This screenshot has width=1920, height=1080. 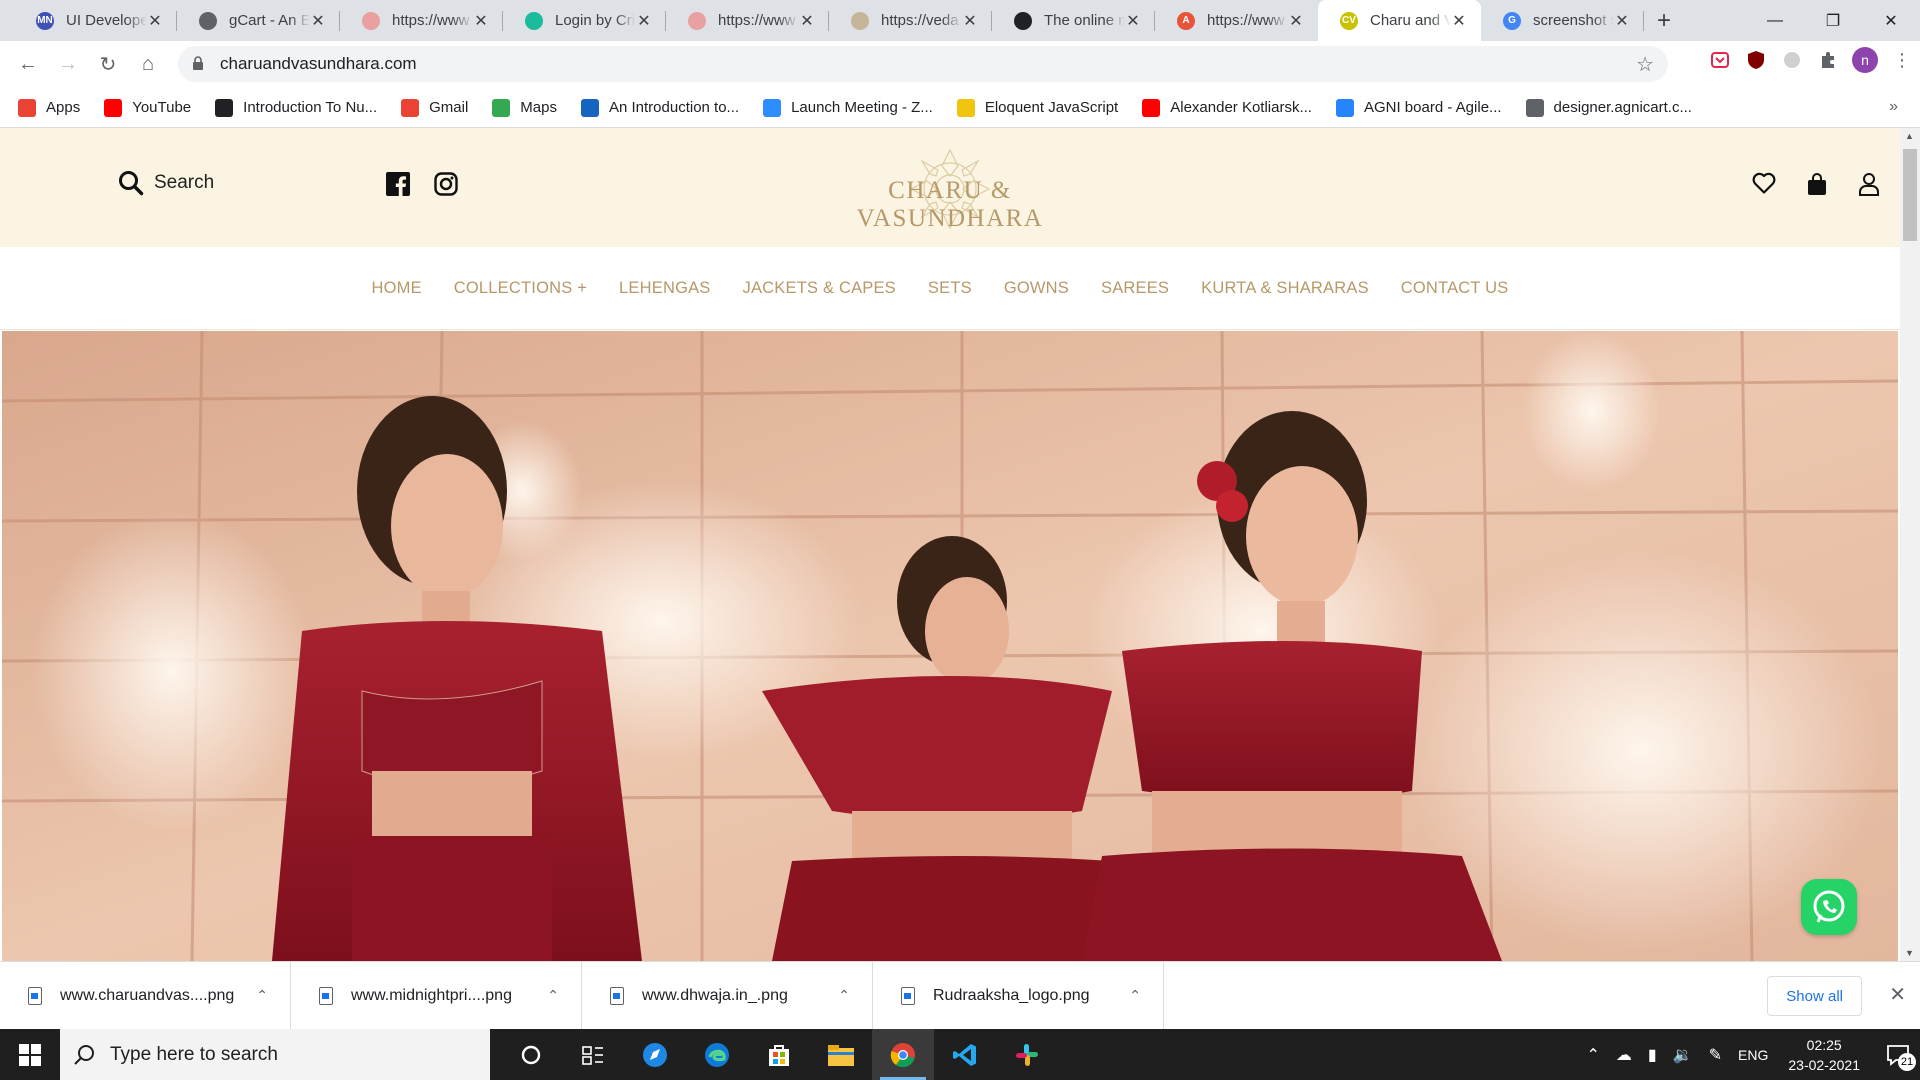 I want to click on scroll-up-arrow-icon: ▲, so click(x=1909, y=136).